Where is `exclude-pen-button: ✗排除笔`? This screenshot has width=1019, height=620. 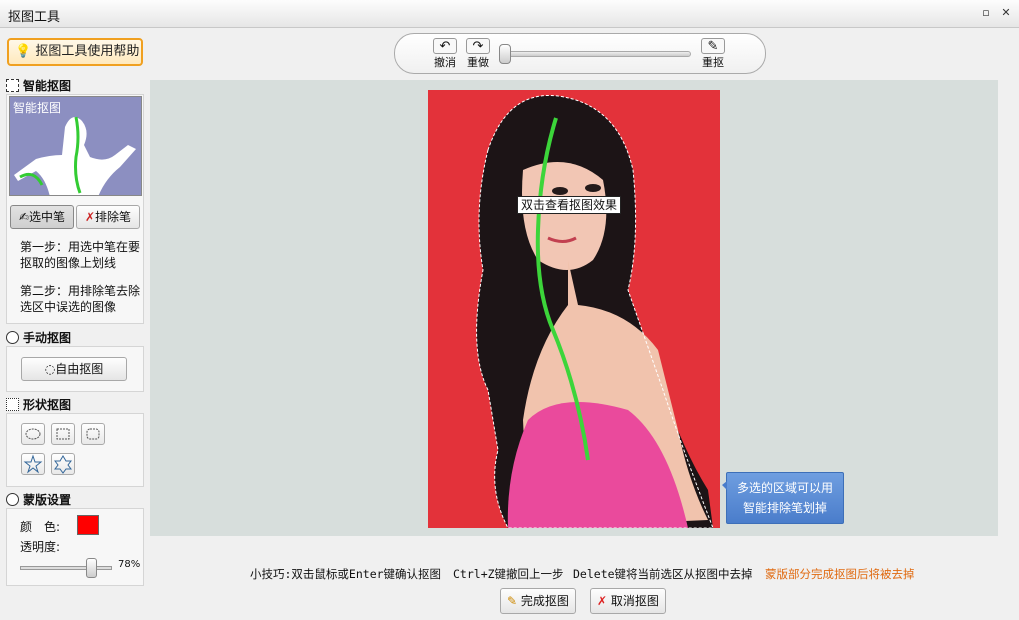
exclude-pen-button: ✗排除笔 is located at coordinates (108, 217).